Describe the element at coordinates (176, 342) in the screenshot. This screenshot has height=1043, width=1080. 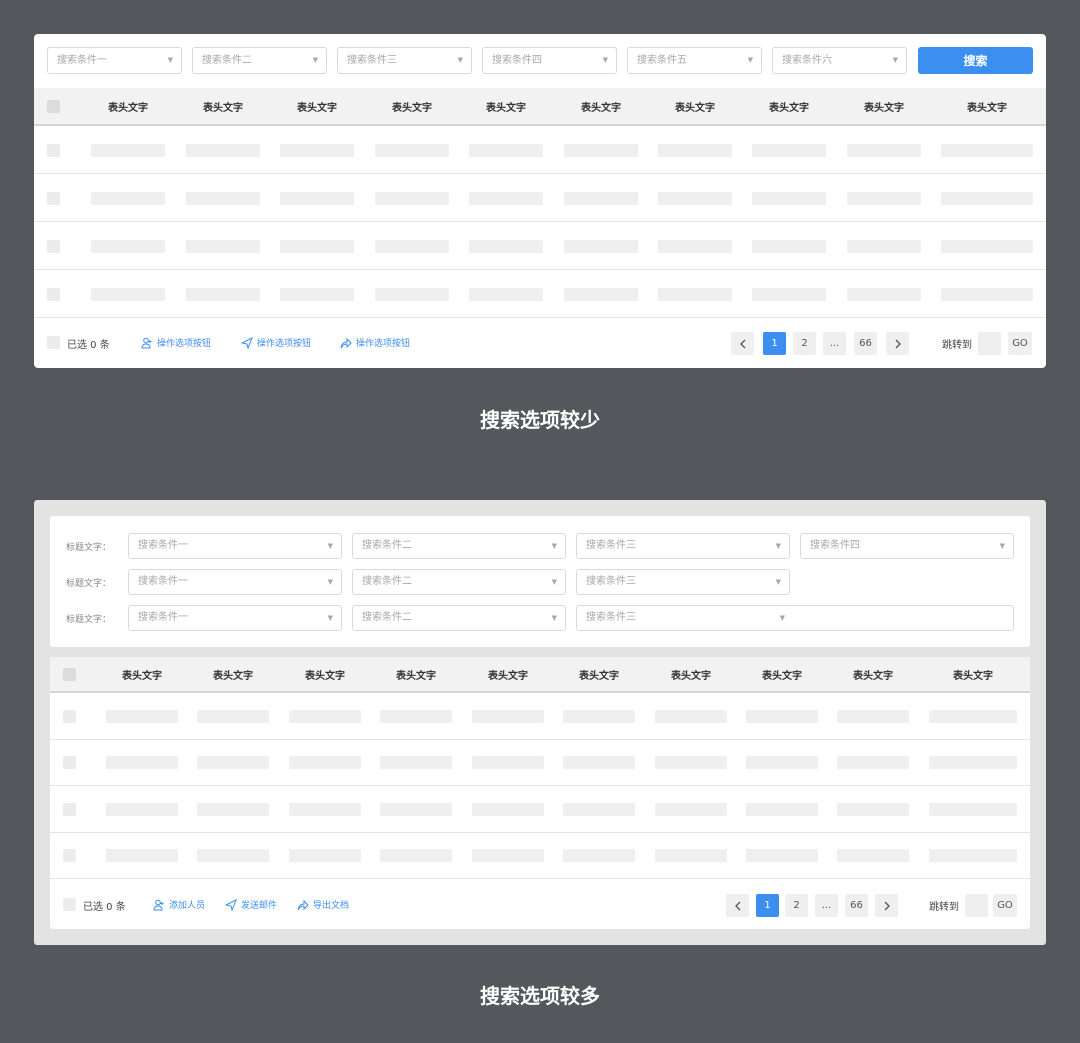
I see `action-button-1: 操作选项按钮` at that location.